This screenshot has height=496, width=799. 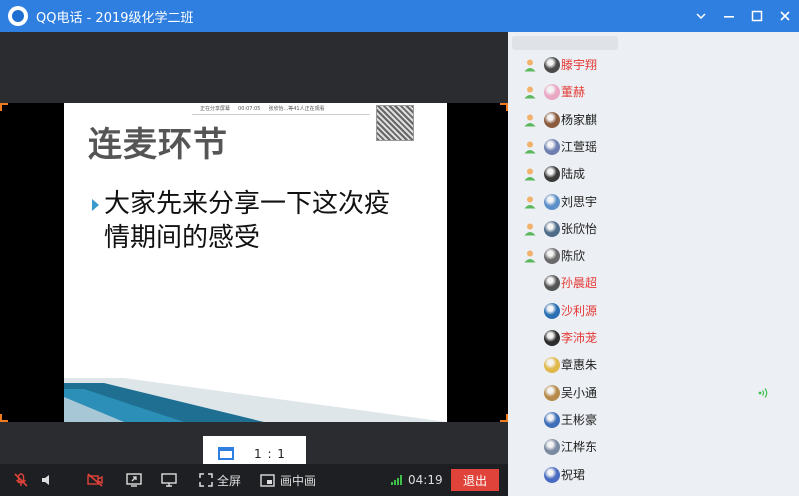 What do you see at coordinates (254, 480) in the screenshot?
I see `call-toolbar: 全屏 画中画 04:19 退出` at bounding box center [254, 480].